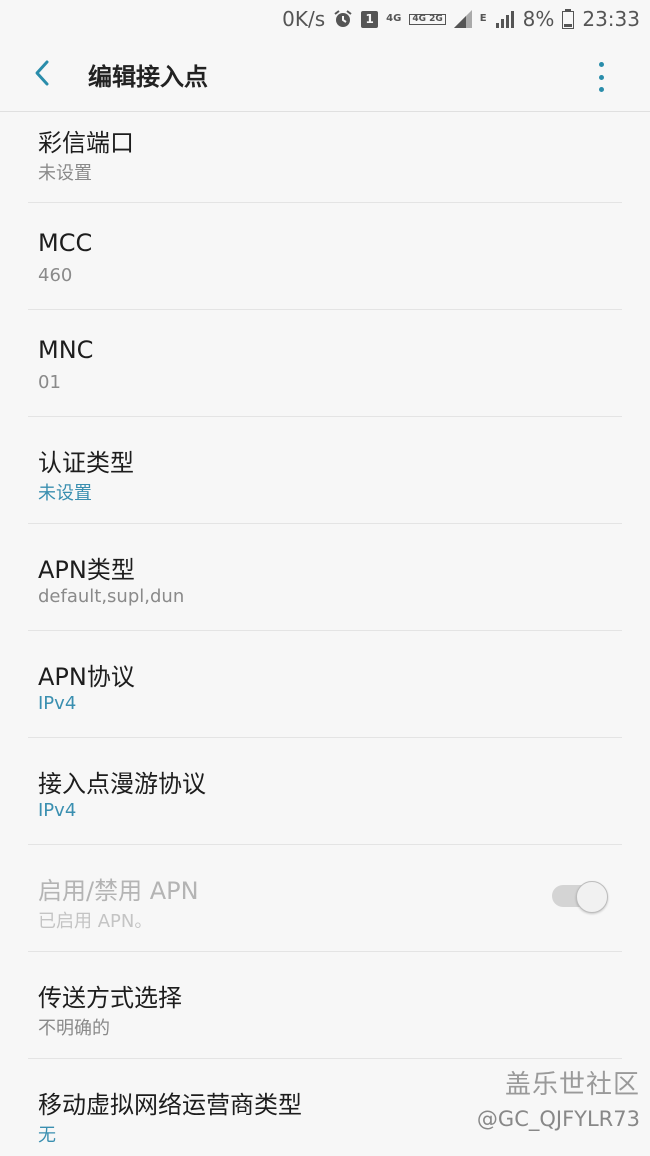  I want to click on setting-value: 不明确的, so click(74, 1028).